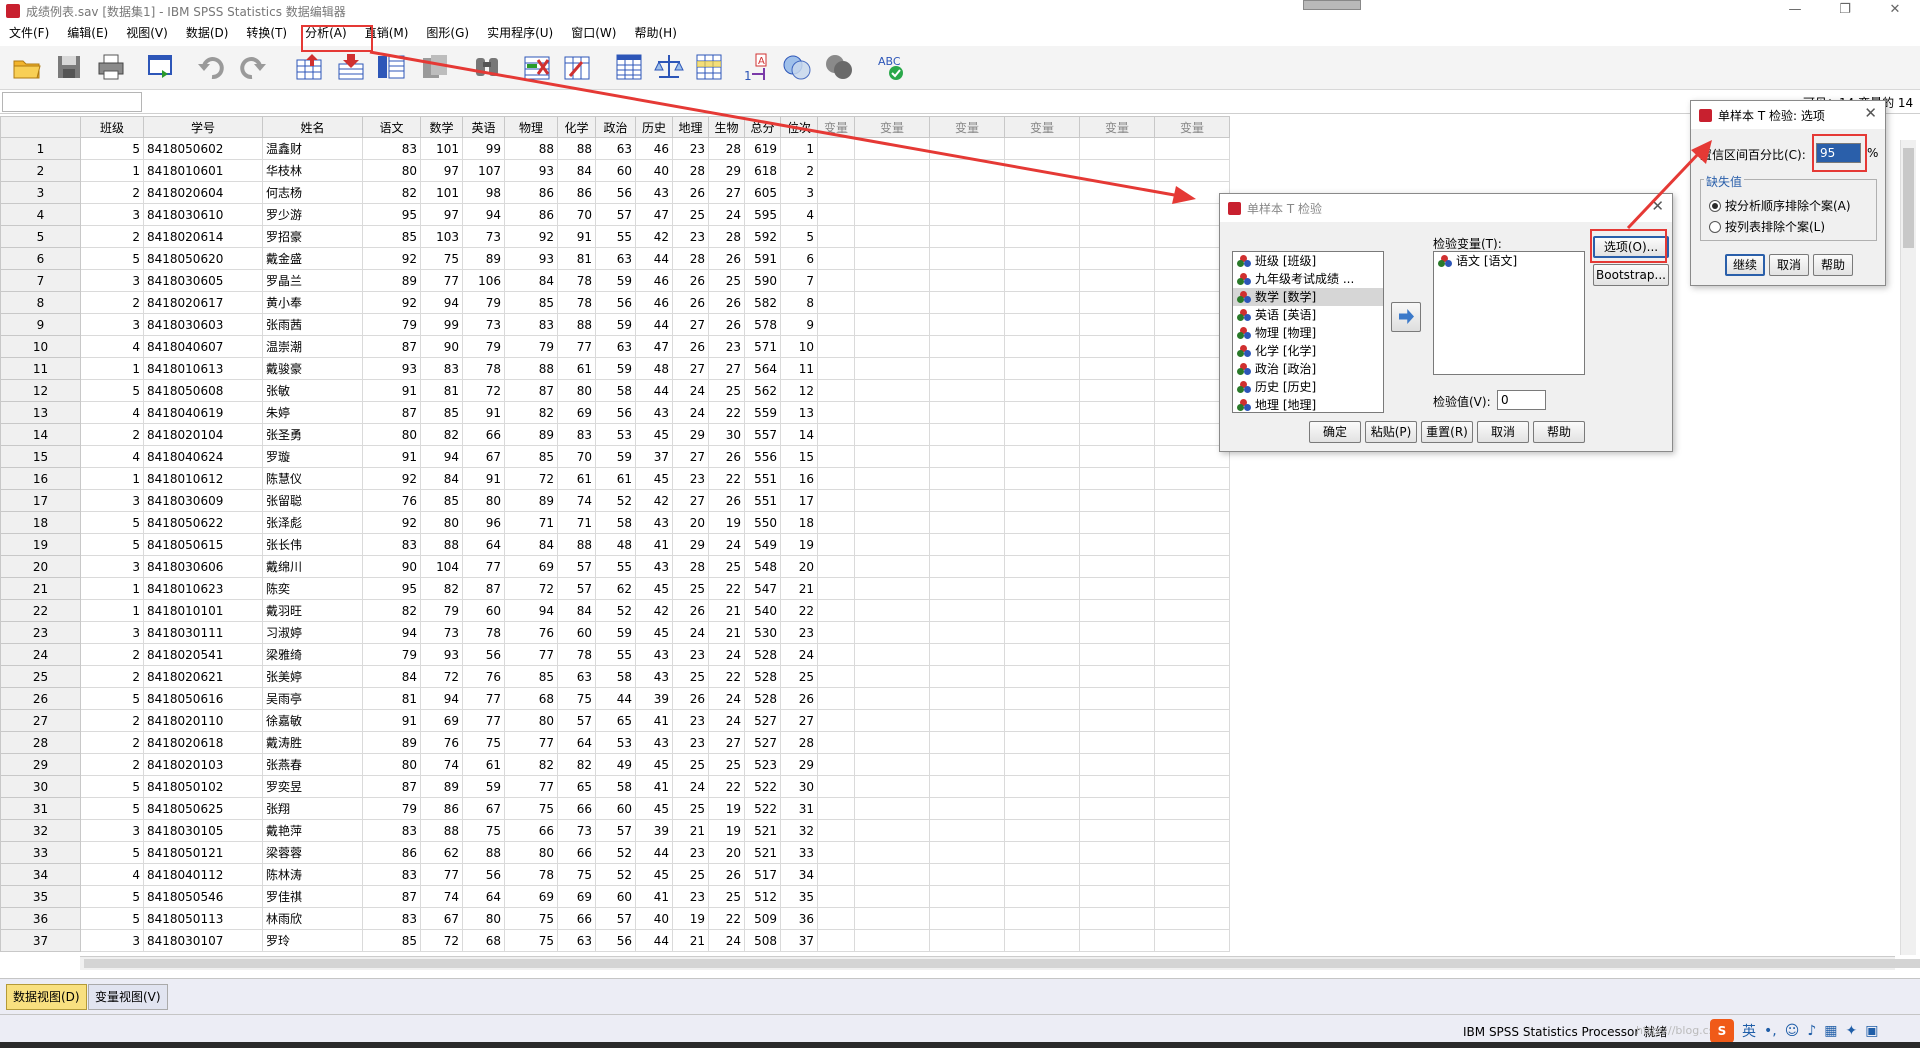 The width and height of the screenshot is (1920, 1048). Describe the element at coordinates (203, 764) in the screenshot. I see `data-cell: 8418020103` at that location.